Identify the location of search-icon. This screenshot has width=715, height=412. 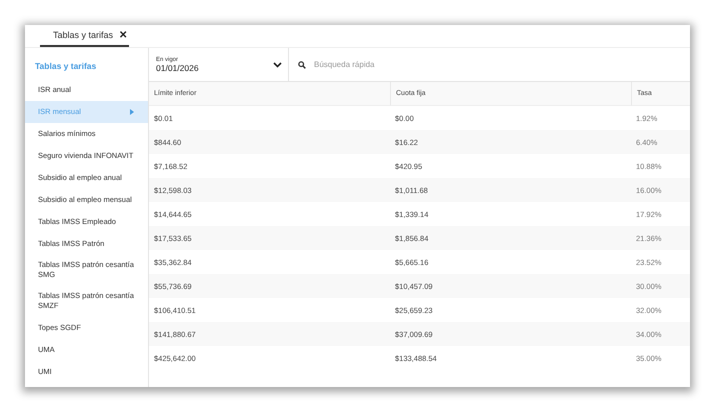
(302, 64).